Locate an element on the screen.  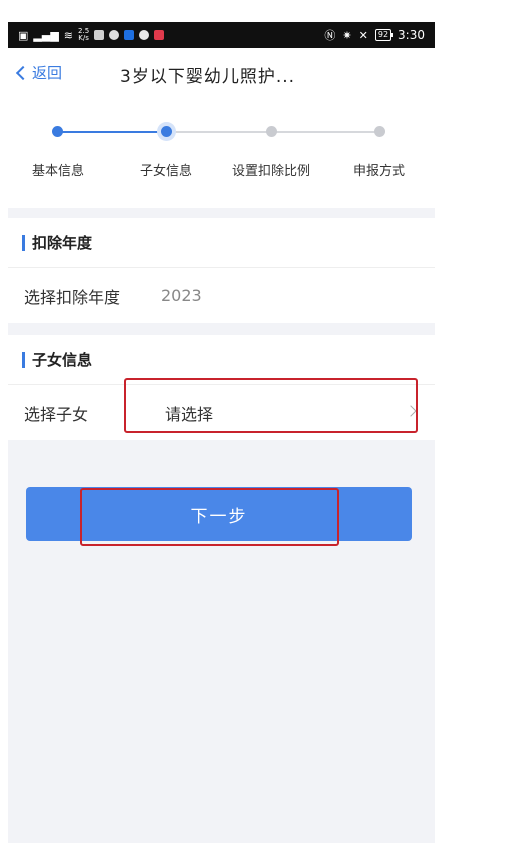
mute-icon: ✕ is located at coordinates (363, 35).